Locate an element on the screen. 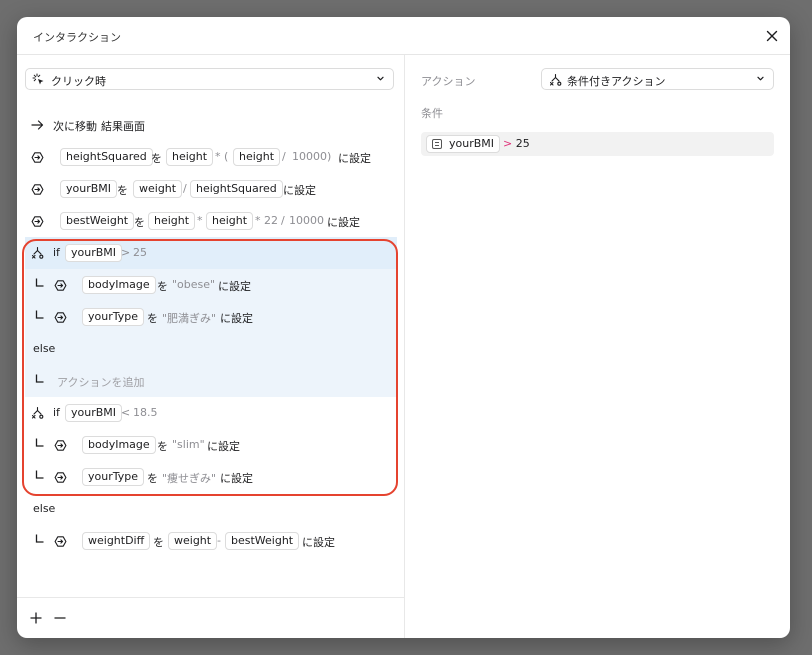  operator: / is located at coordinates (283, 220).